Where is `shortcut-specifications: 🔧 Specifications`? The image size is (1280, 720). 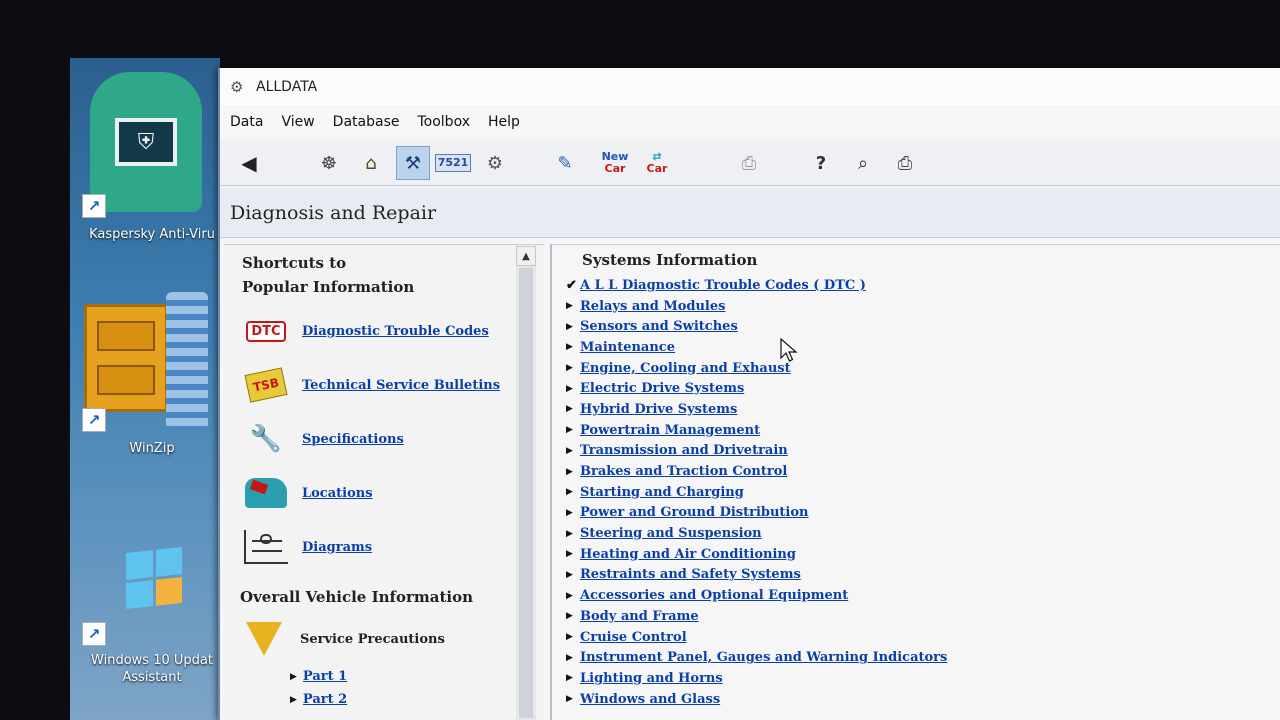
shortcut-specifications: 🔧 Specifications is located at coordinates (382, 439).